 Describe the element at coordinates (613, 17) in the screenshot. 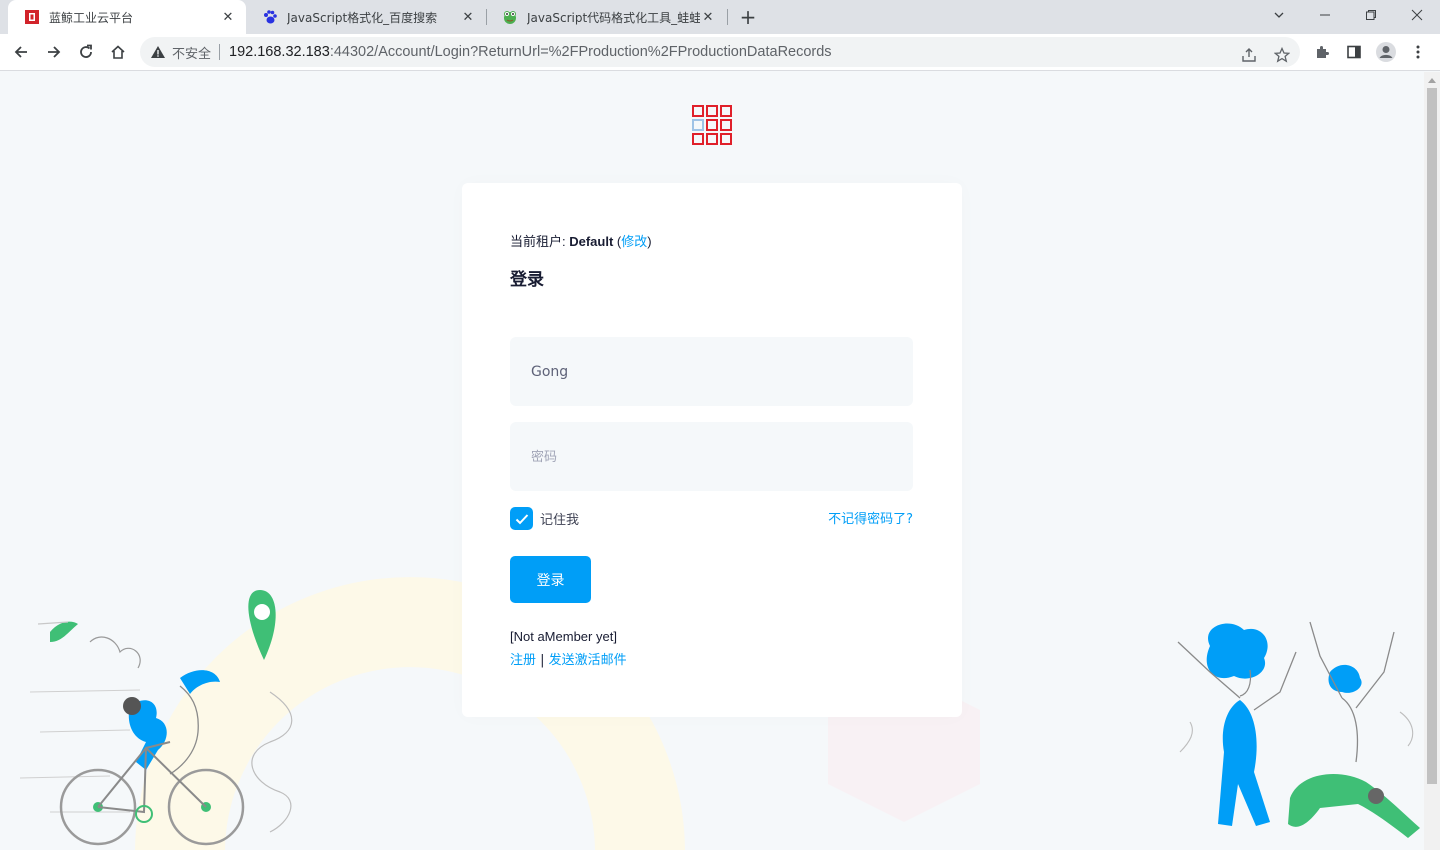

I see `tab-title: JavaScript代码格式化工具_蛙蛙` at that location.